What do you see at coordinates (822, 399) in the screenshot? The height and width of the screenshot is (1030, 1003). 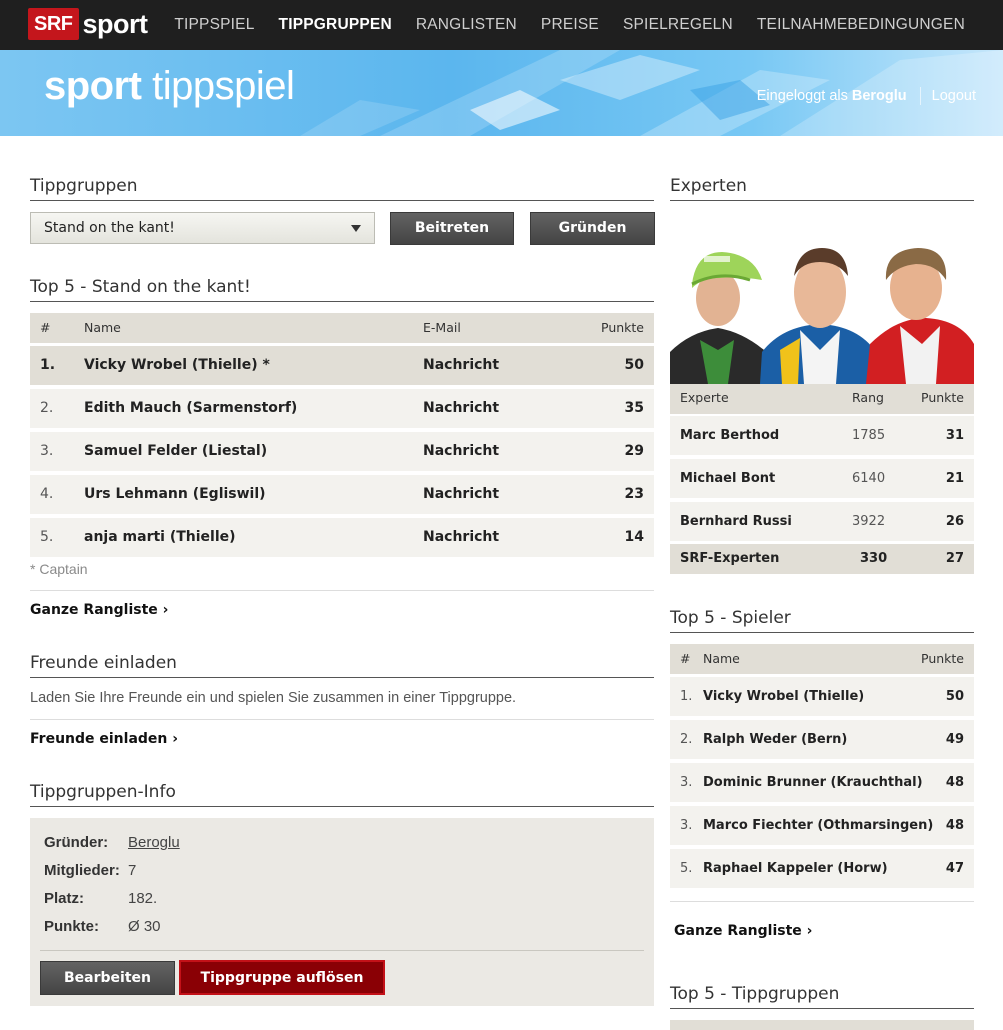 I see `experts-table-header: Experte Rang Punkte` at bounding box center [822, 399].